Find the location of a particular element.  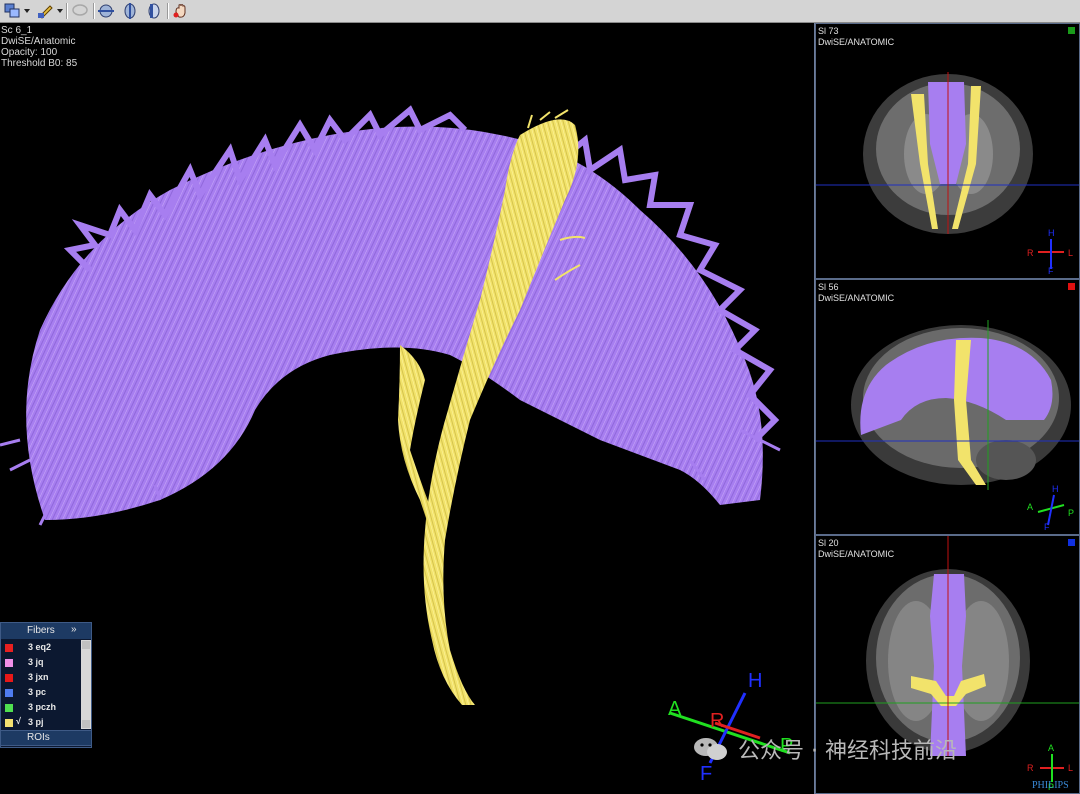

pencil-tool-icon is located at coordinates (46, 11).